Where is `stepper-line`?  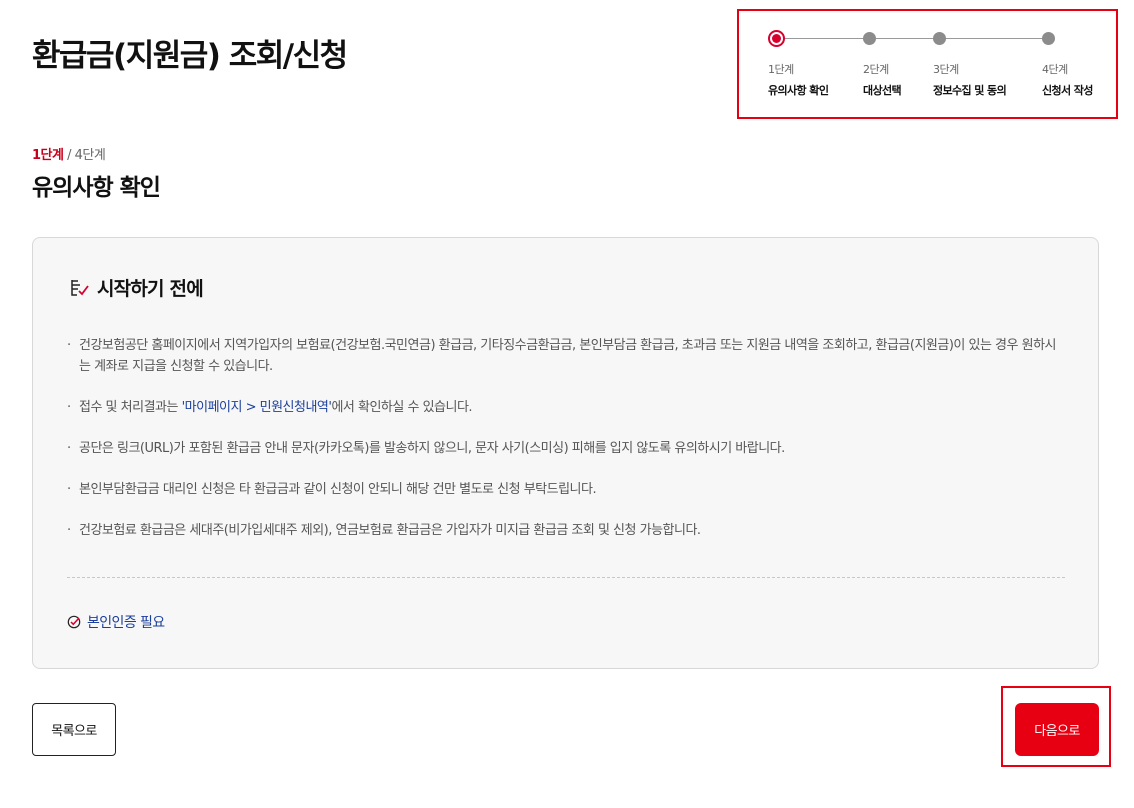 stepper-line is located at coordinates (913, 38).